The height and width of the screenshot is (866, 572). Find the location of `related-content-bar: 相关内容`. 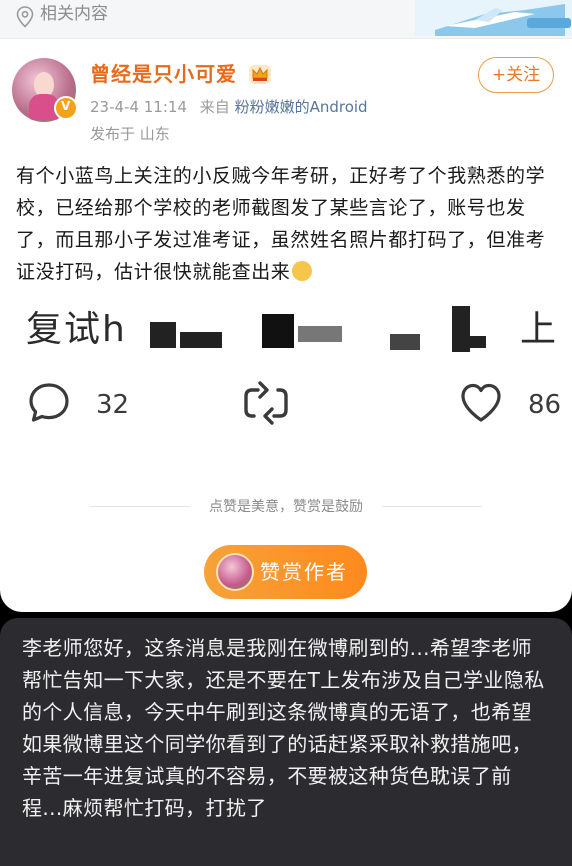

related-content-bar: 相关内容 is located at coordinates (286, 19).